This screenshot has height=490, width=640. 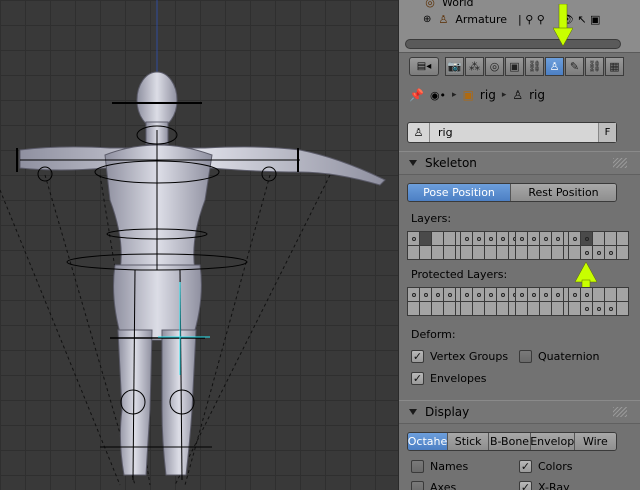 What do you see at coordinates (417, 356) in the screenshot?
I see `vertex-groups-checkbox: ✓` at bounding box center [417, 356].